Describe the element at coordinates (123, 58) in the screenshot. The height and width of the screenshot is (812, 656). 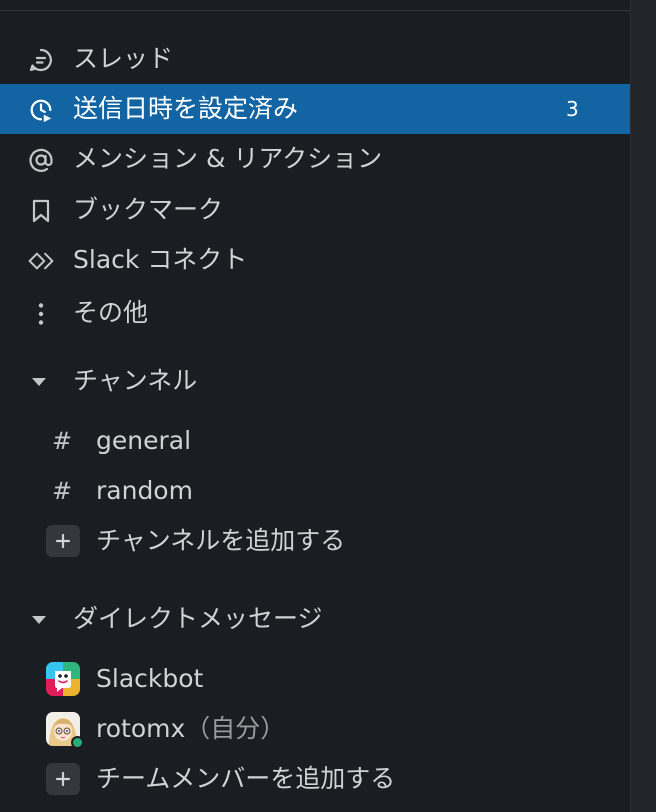
I see `nav-threads-label: スレッド` at that location.